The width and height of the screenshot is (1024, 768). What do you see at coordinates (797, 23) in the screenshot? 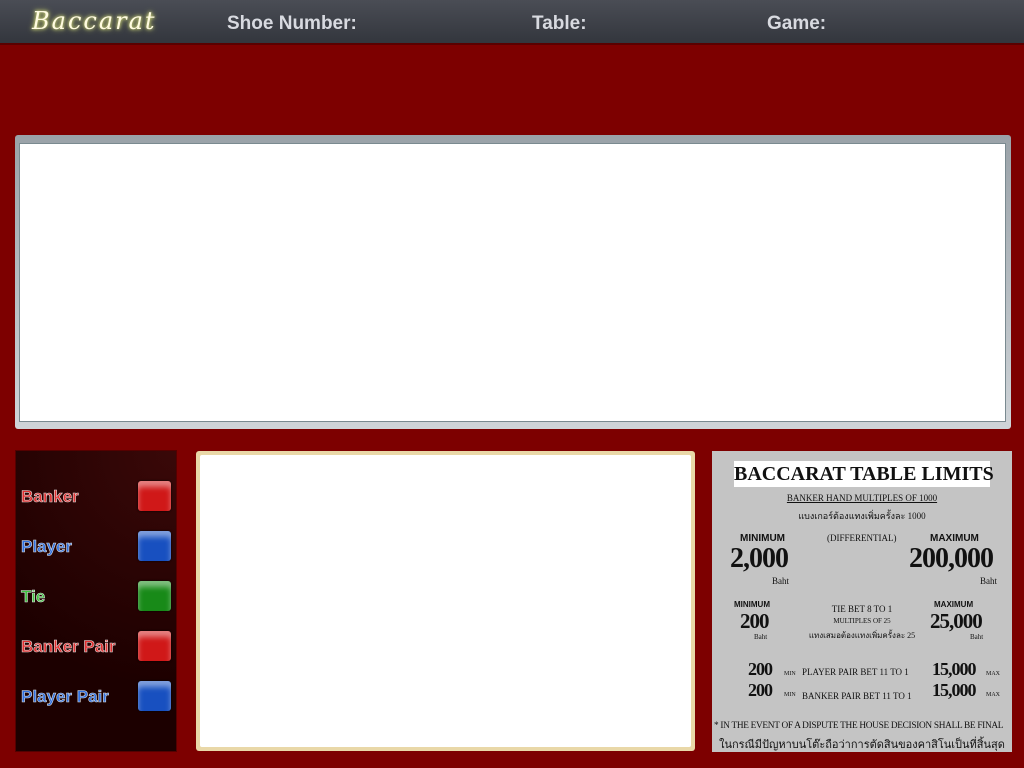
I see `game-label: Game:` at bounding box center [797, 23].